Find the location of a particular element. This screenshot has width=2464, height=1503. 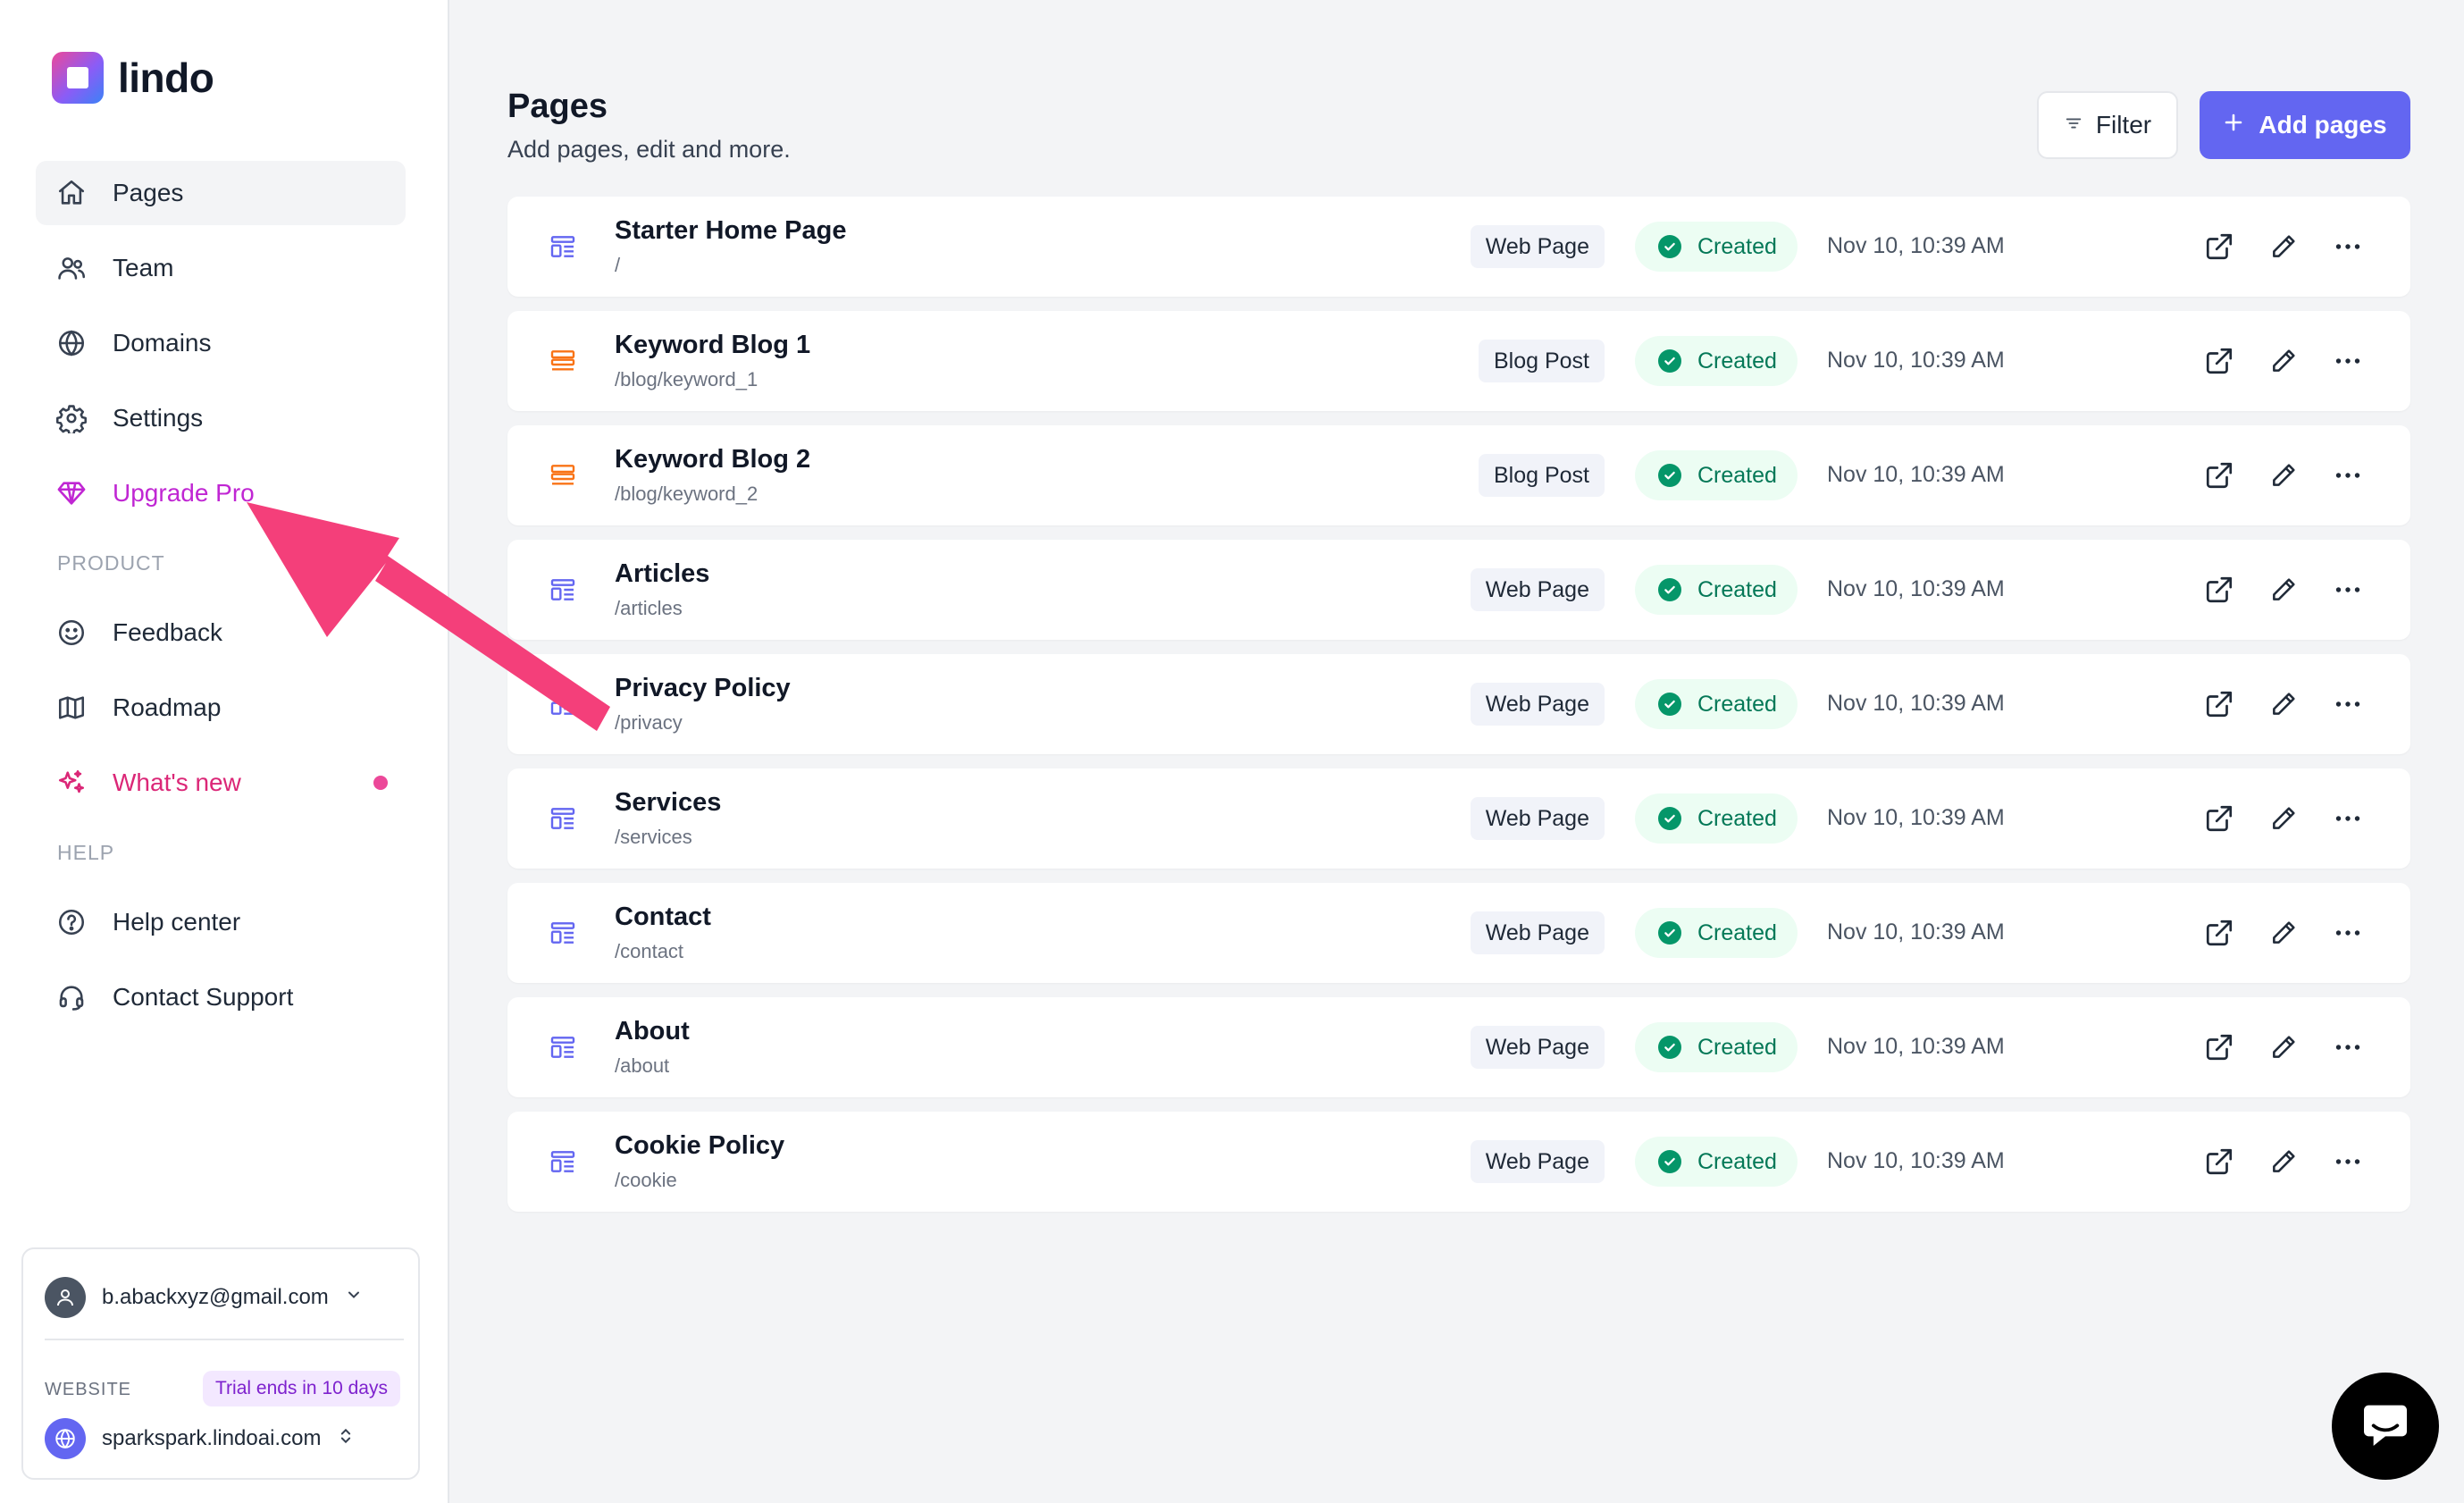

page-row-path: /blog/keyword_2 is located at coordinates (686, 494).